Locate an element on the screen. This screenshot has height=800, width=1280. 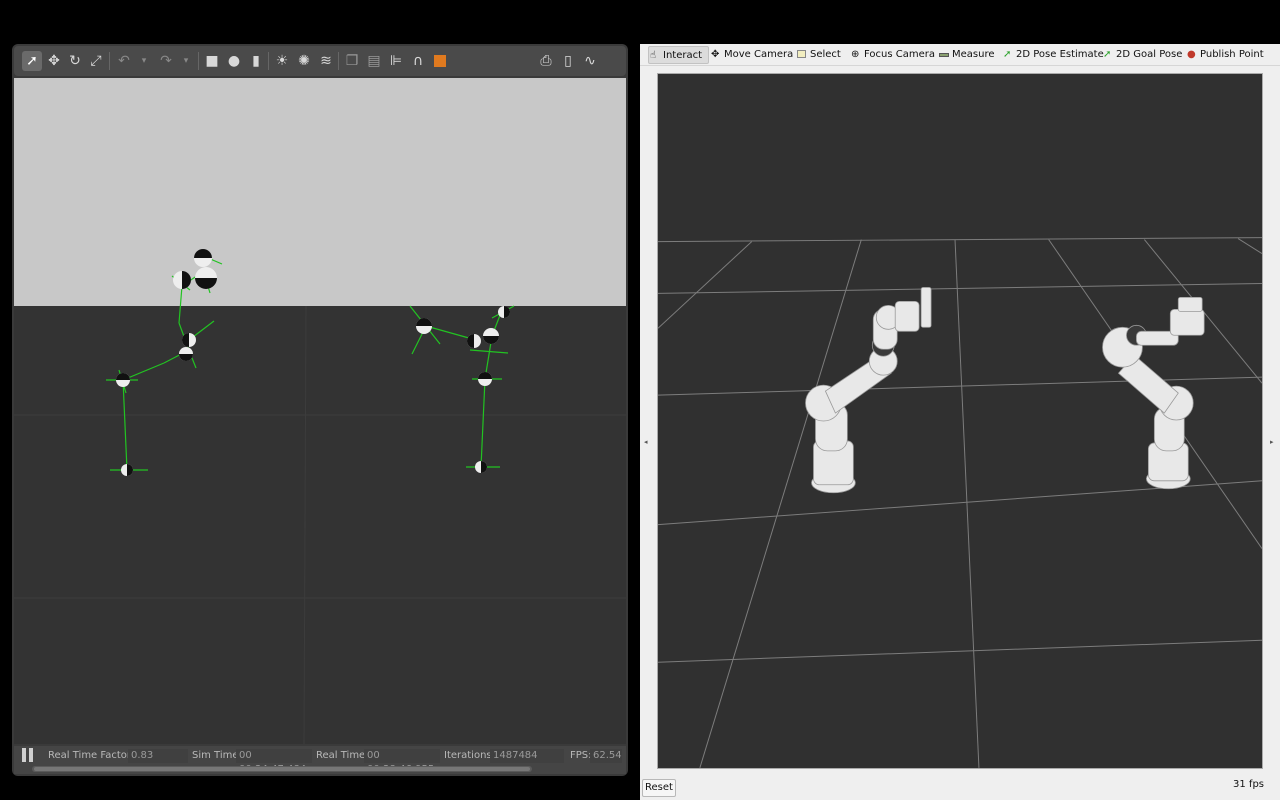
iterations-label: Iterations: is located at coordinates (469, 755).